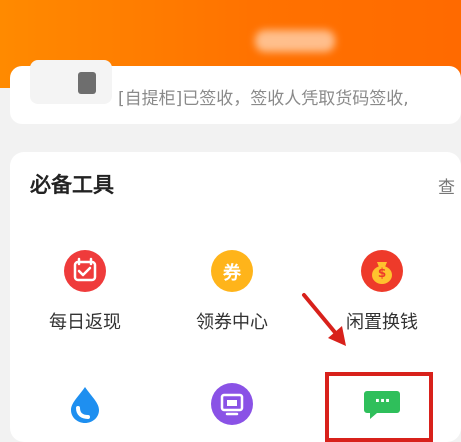  I want to click on tool-label: 每日返现, so click(85, 322).